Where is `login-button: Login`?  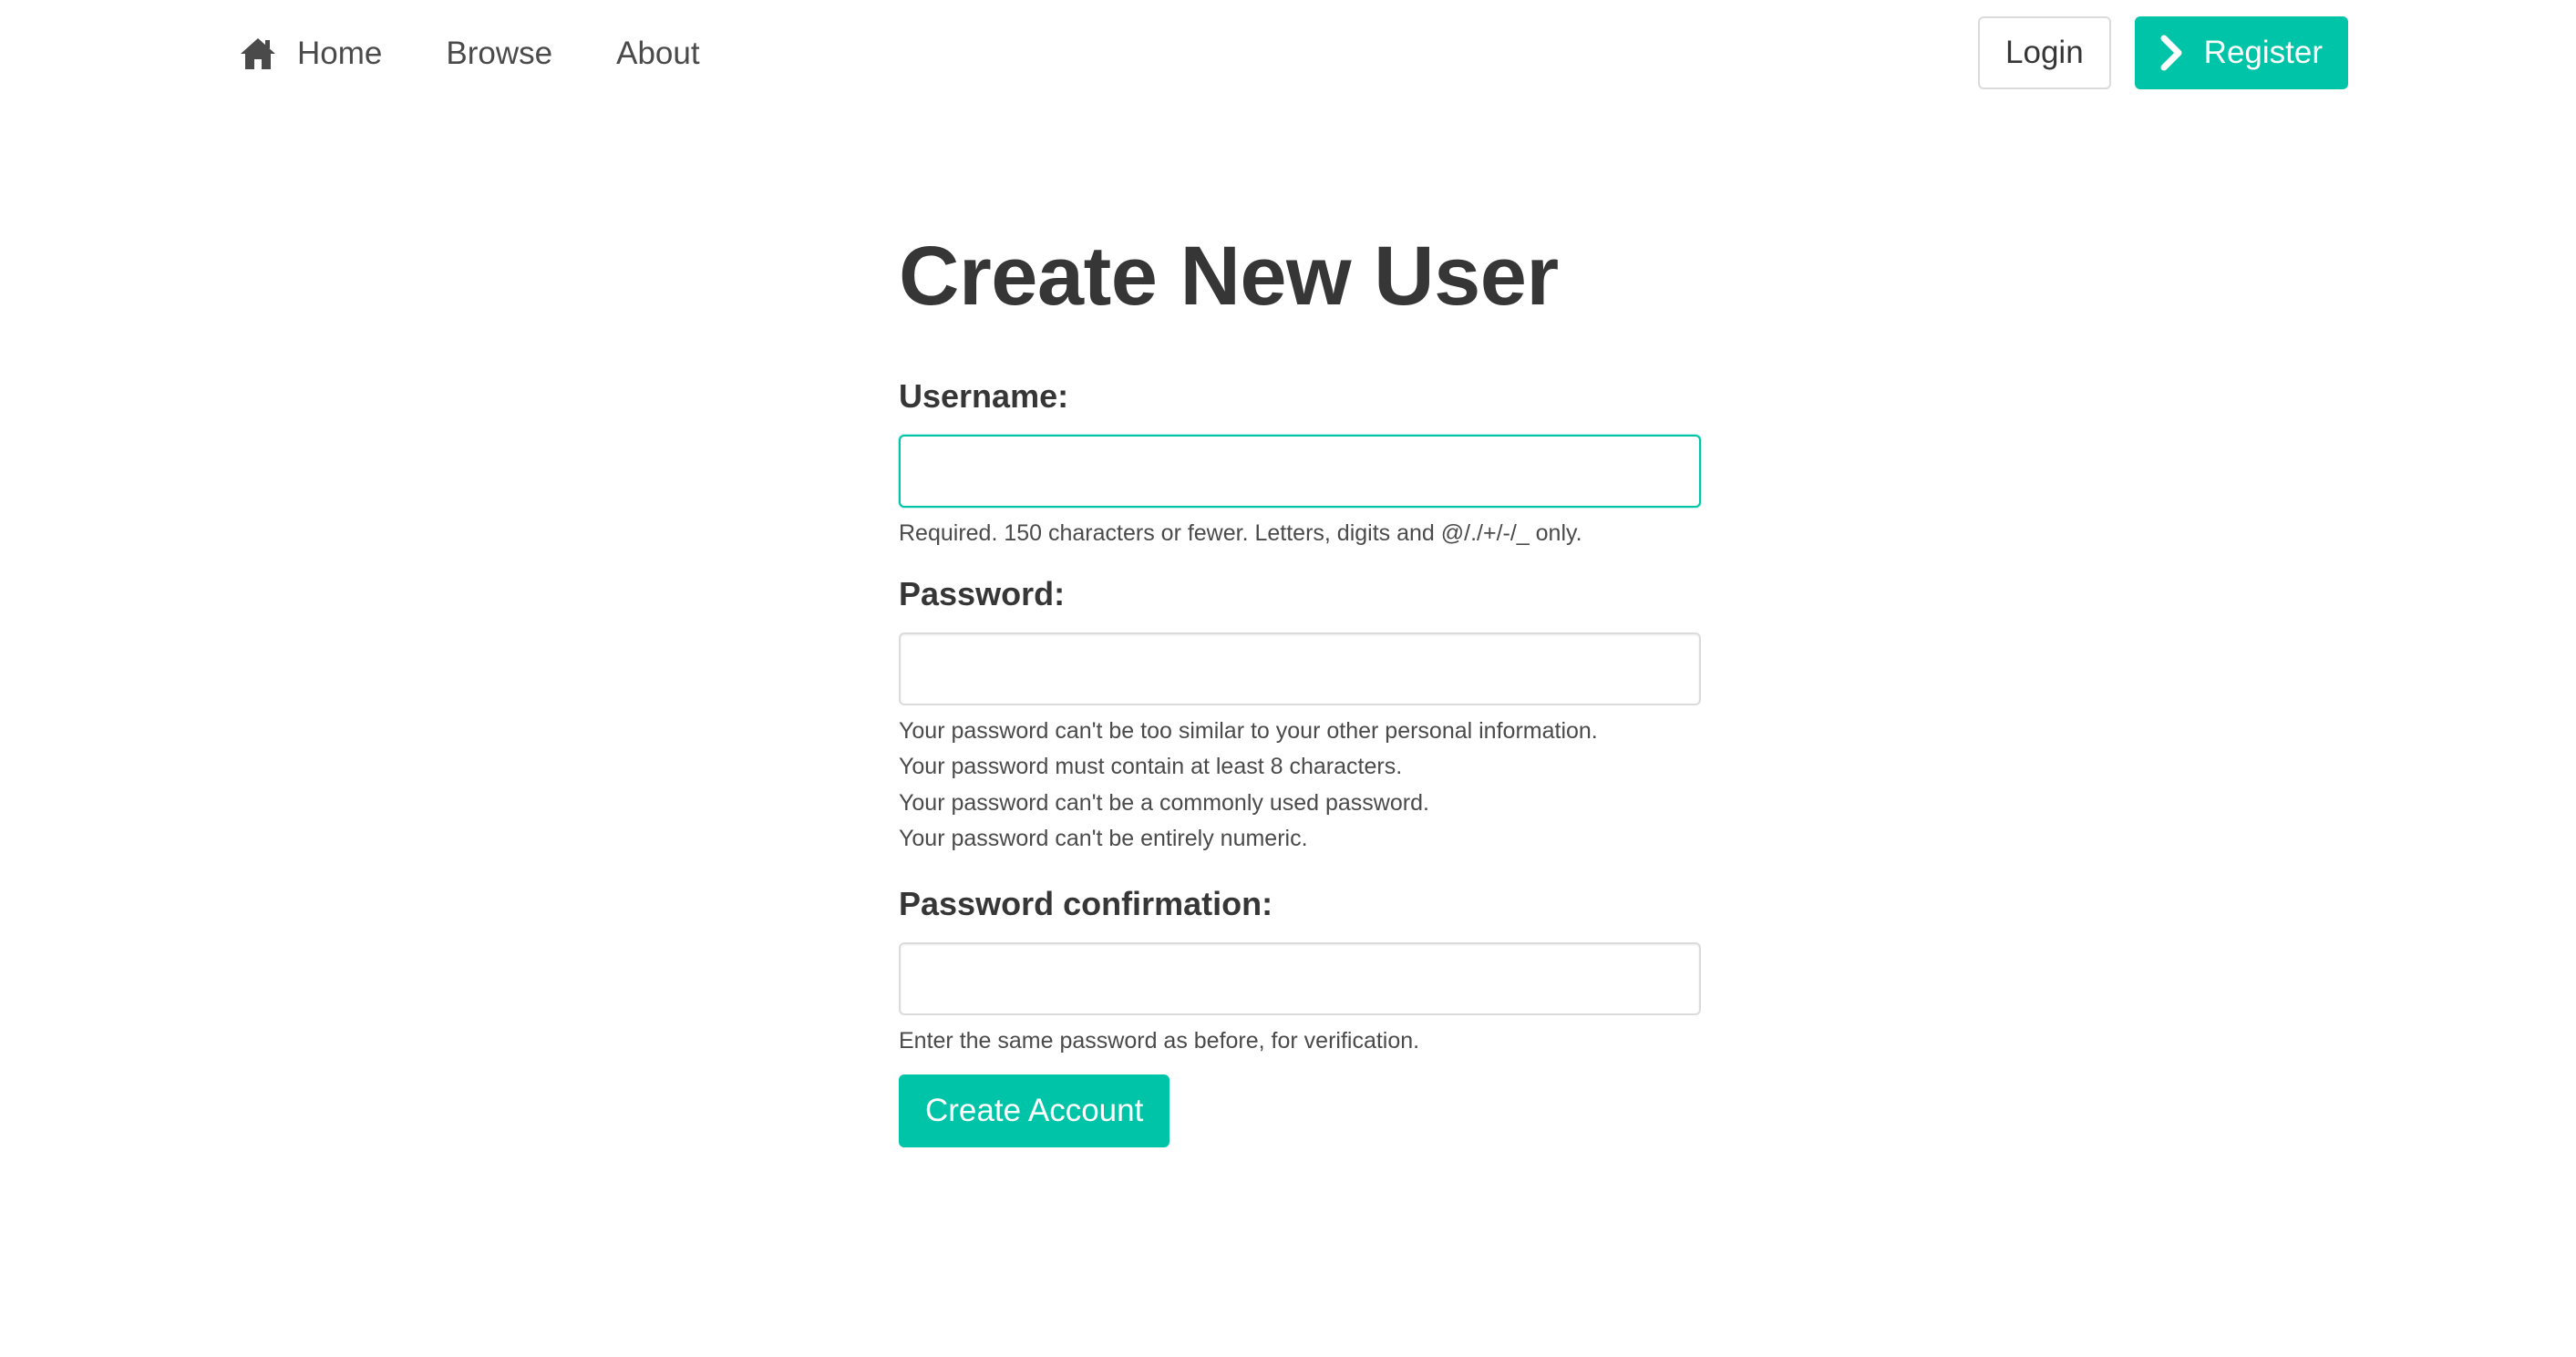 login-button: Login is located at coordinates (2044, 53).